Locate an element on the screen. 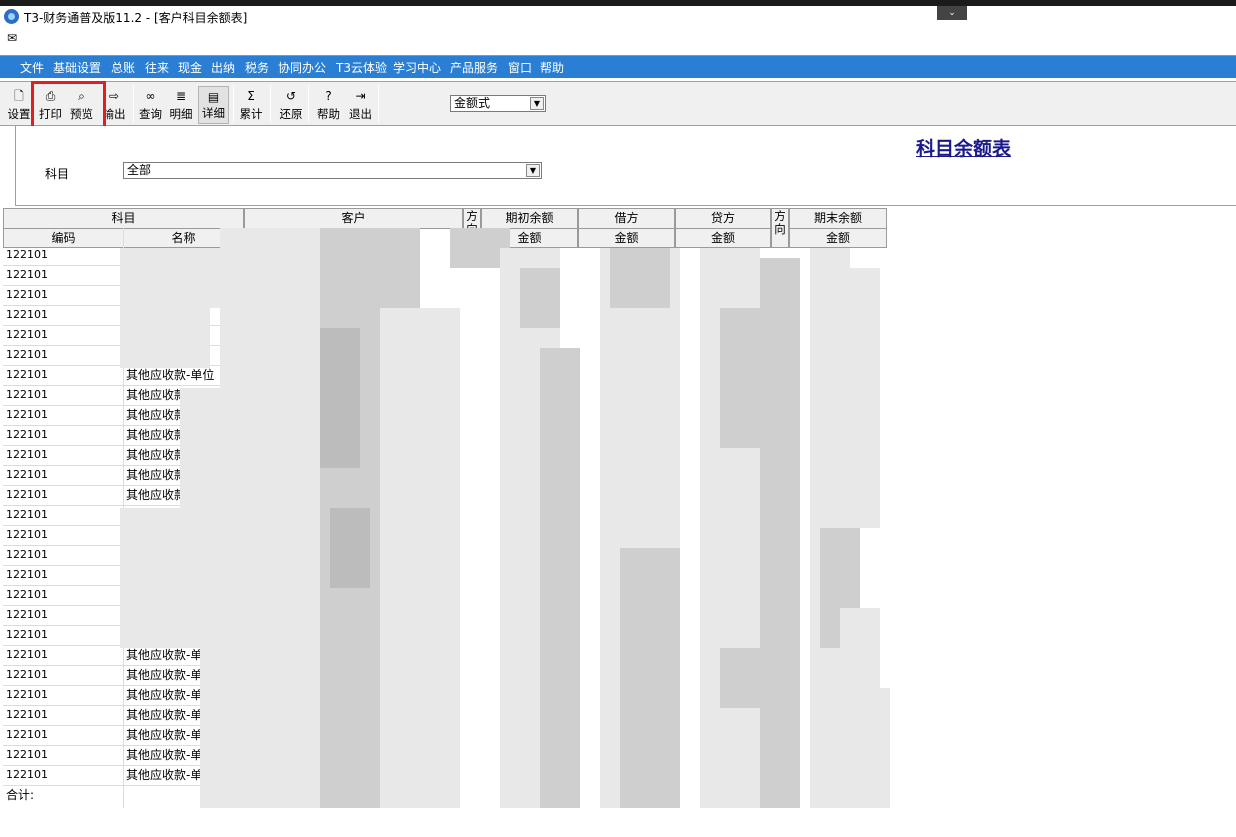 This screenshot has height=837, width=1236. sigma-icon: Σ is located at coordinates (251, 96).